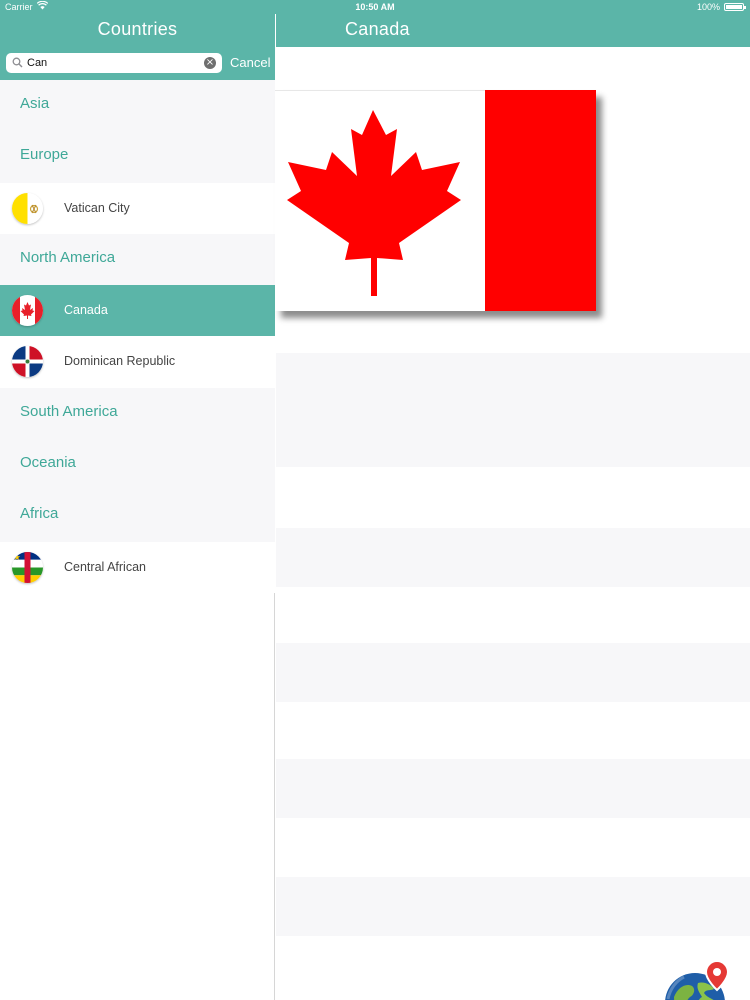 The image size is (750, 1000). Describe the element at coordinates (735, 7) in the screenshot. I see `battery-icon` at that location.